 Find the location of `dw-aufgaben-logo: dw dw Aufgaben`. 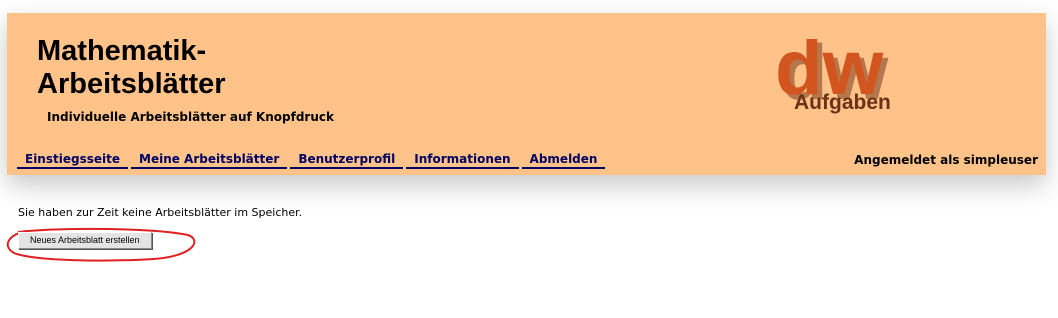

dw-aufgaben-logo: dw dw Aufgaben is located at coordinates (833, 76).